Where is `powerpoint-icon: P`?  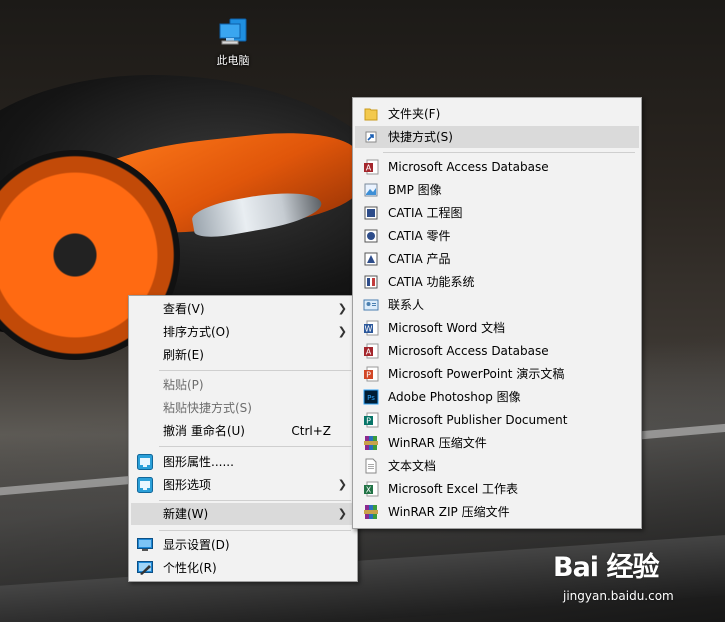
powerpoint-icon: P is located at coordinates (371, 374).